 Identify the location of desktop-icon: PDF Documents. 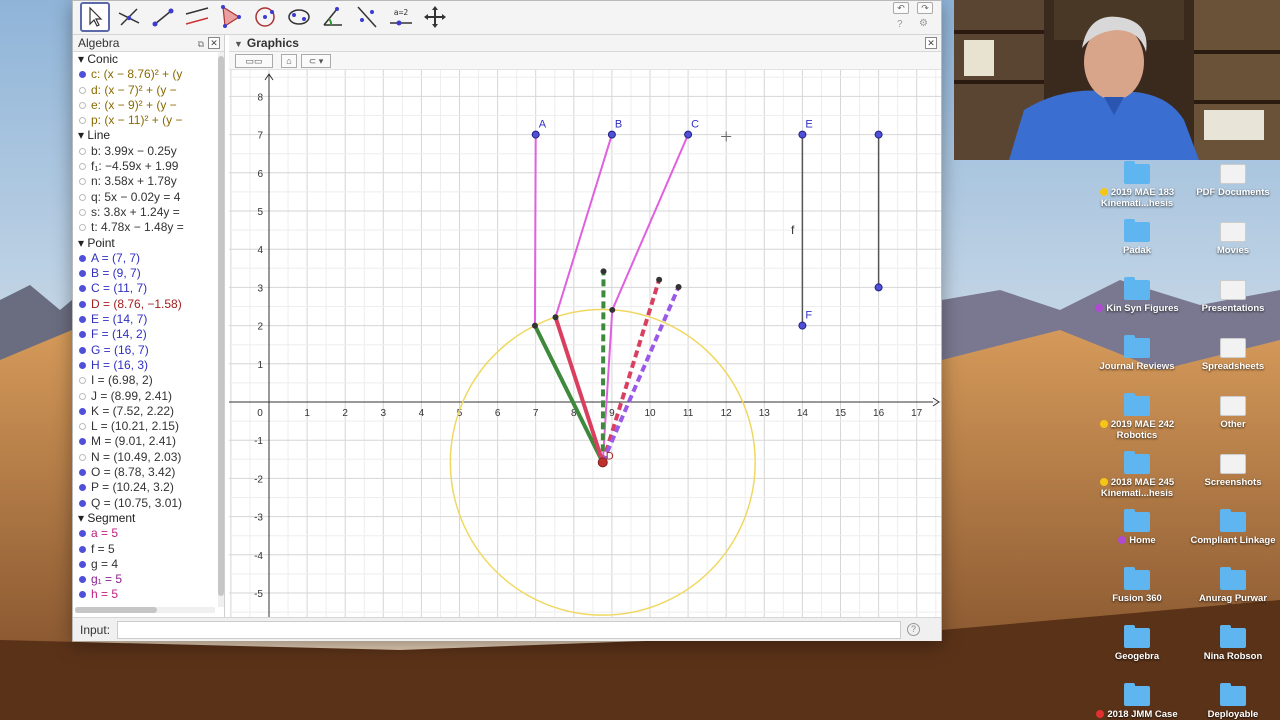
(1232, 181).